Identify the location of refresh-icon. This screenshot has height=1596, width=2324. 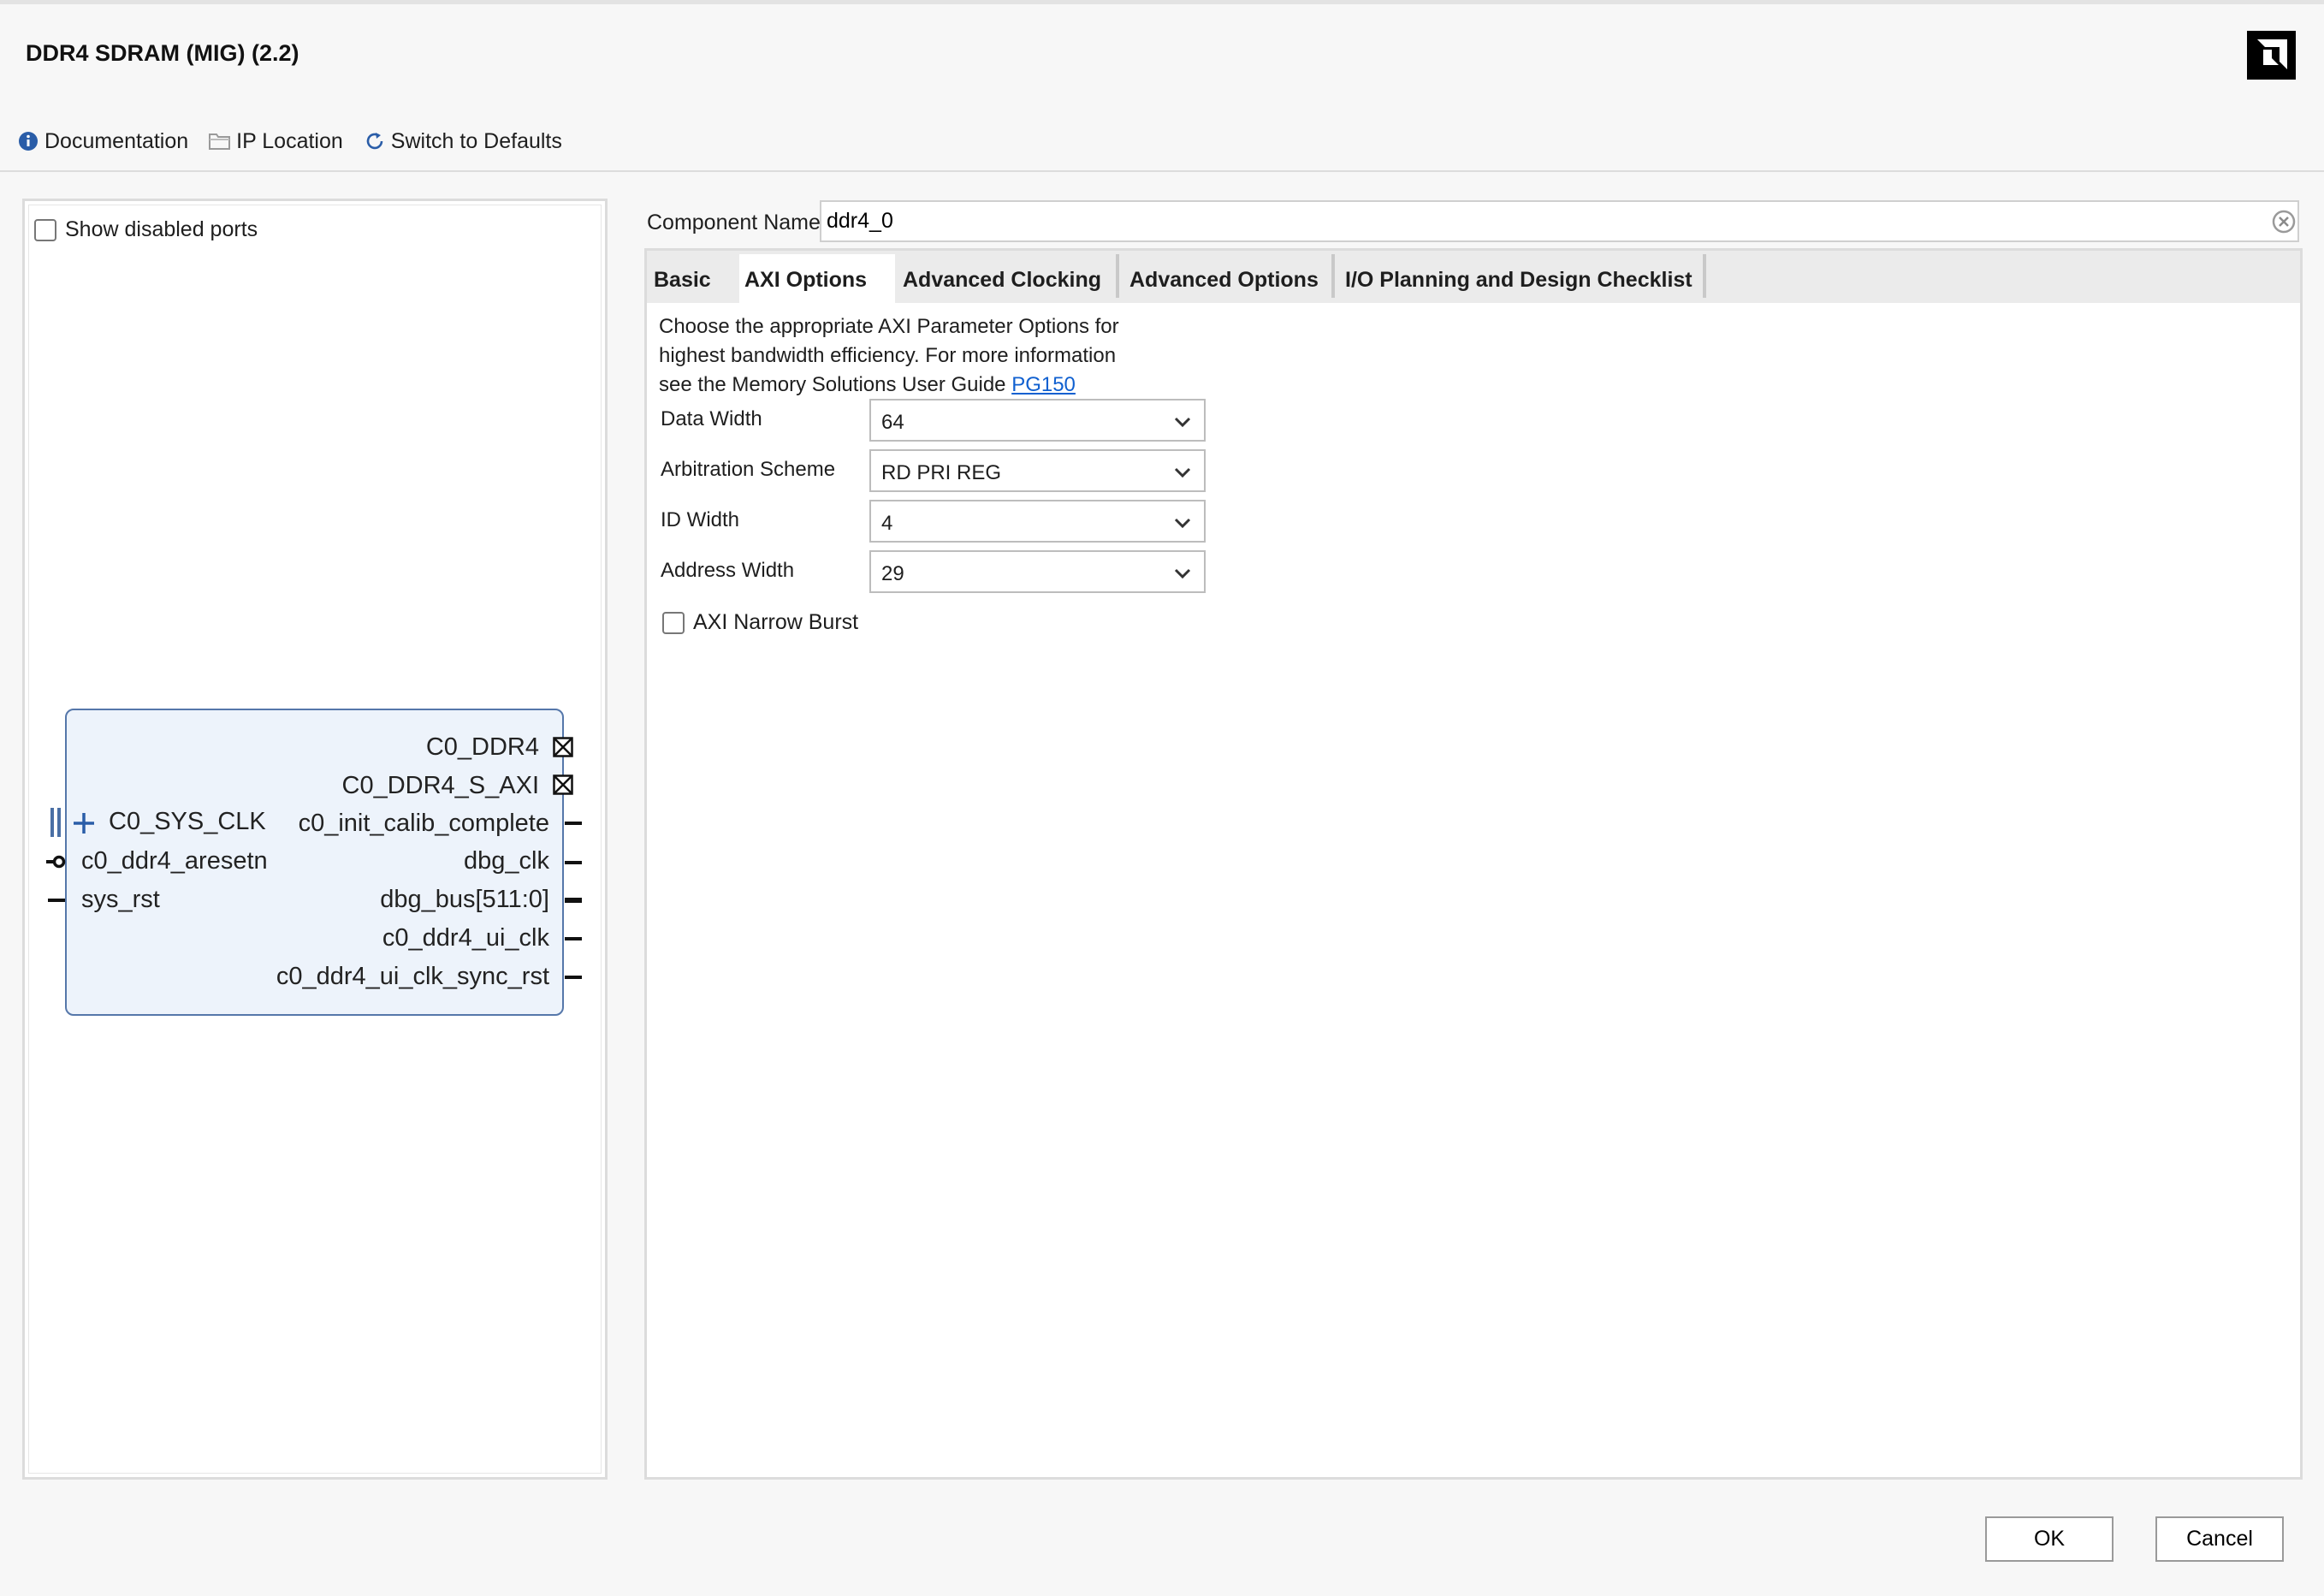
(375, 141).